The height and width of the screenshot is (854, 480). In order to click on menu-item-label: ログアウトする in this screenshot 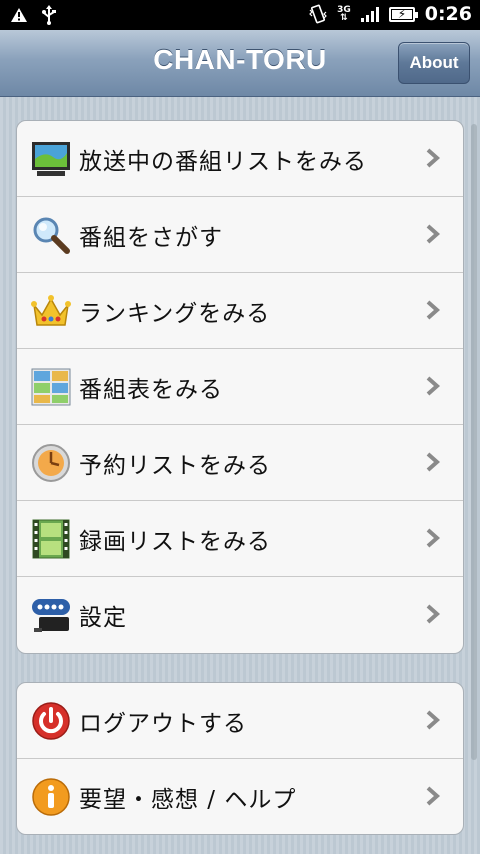, I will do `click(163, 723)`.